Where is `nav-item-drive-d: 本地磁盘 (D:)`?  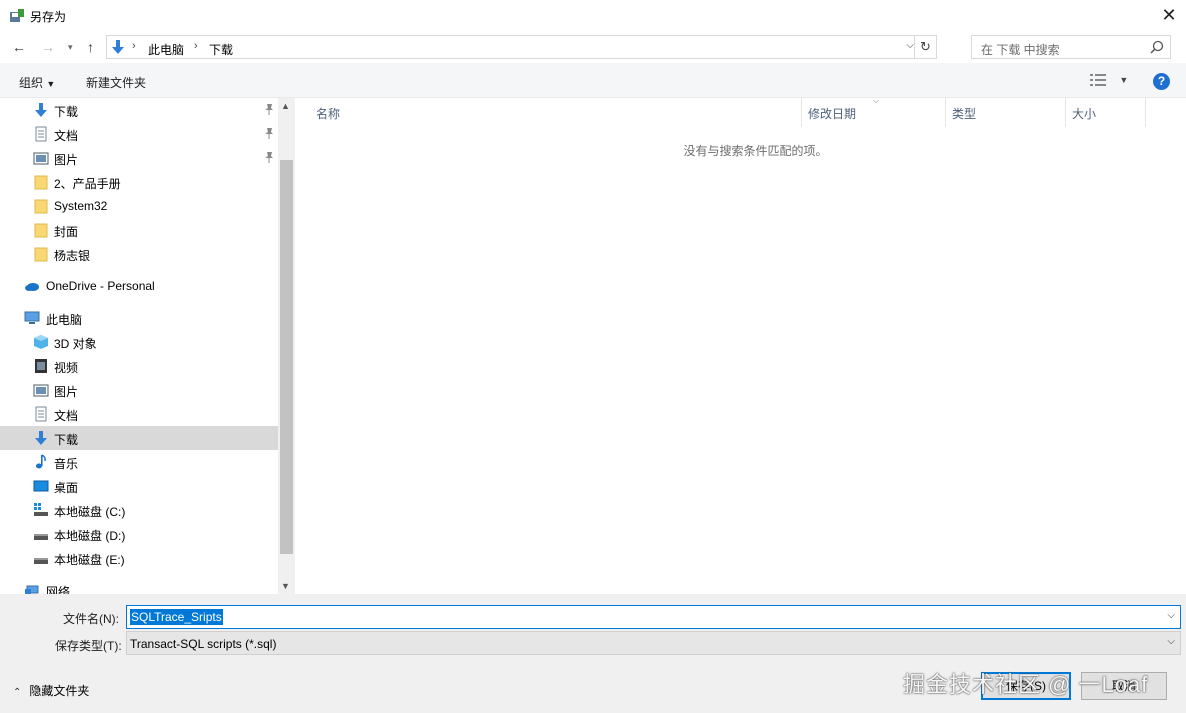
nav-item-drive-d: 本地磁盘 (D:) is located at coordinates (139, 534).